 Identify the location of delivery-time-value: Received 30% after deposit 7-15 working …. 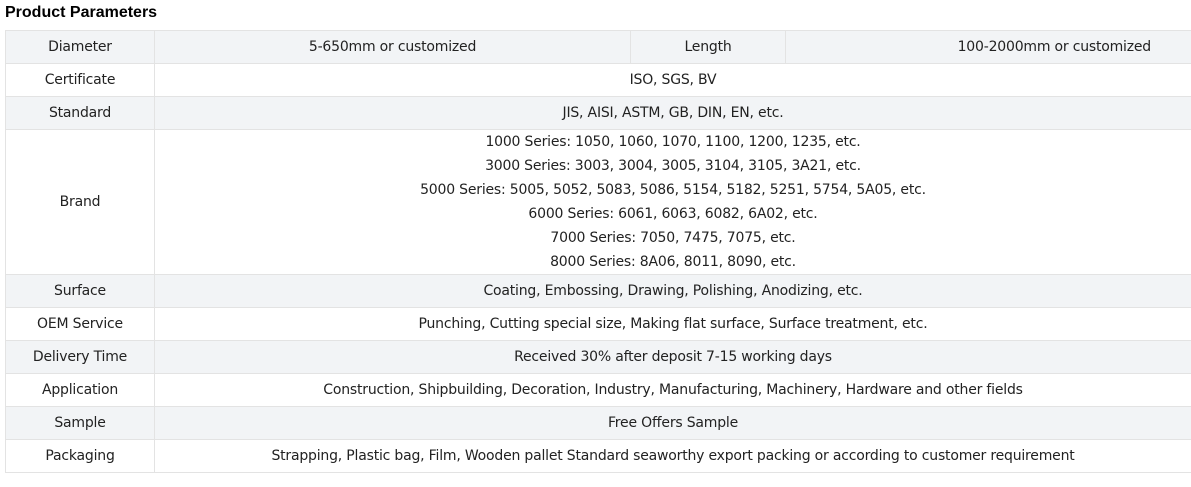
(672, 357).